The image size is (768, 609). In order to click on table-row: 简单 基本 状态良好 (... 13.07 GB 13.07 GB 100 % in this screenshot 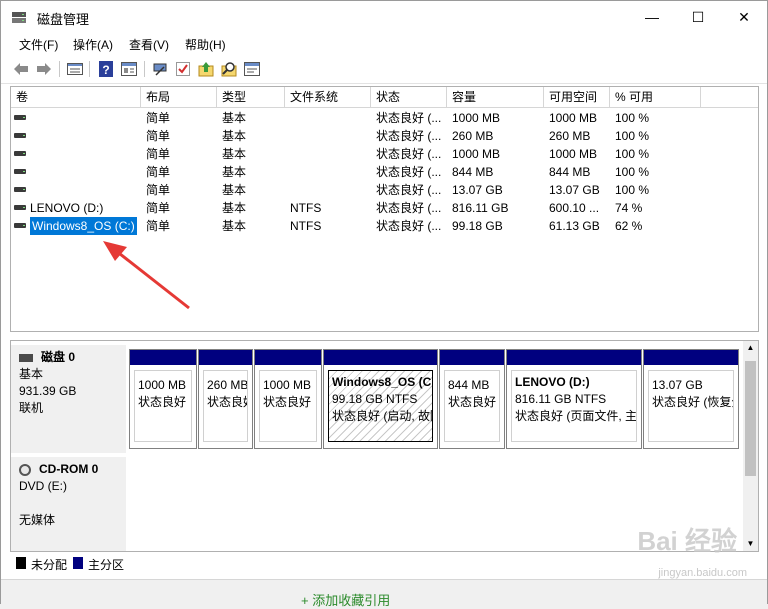, I will do `click(356, 190)`.